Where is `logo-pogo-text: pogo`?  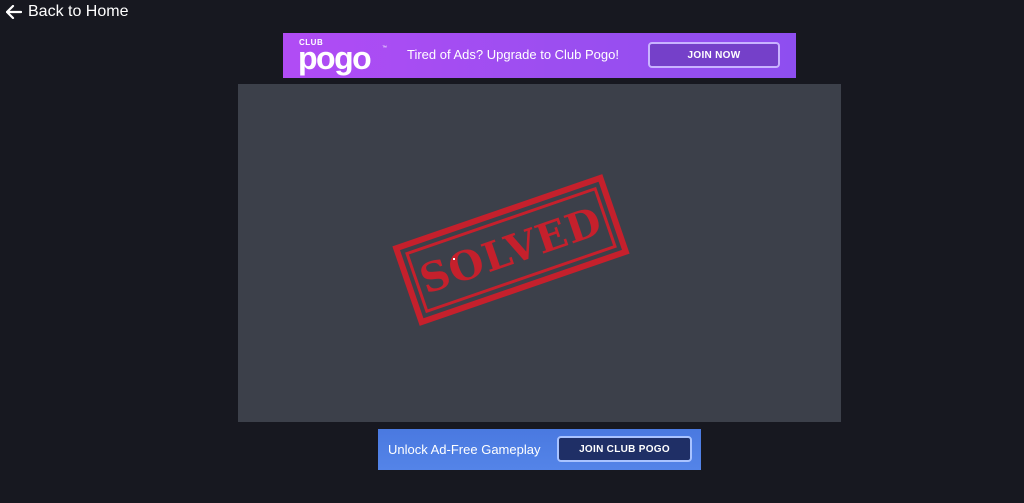 logo-pogo-text: pogo is located at coordinates (335, 58).